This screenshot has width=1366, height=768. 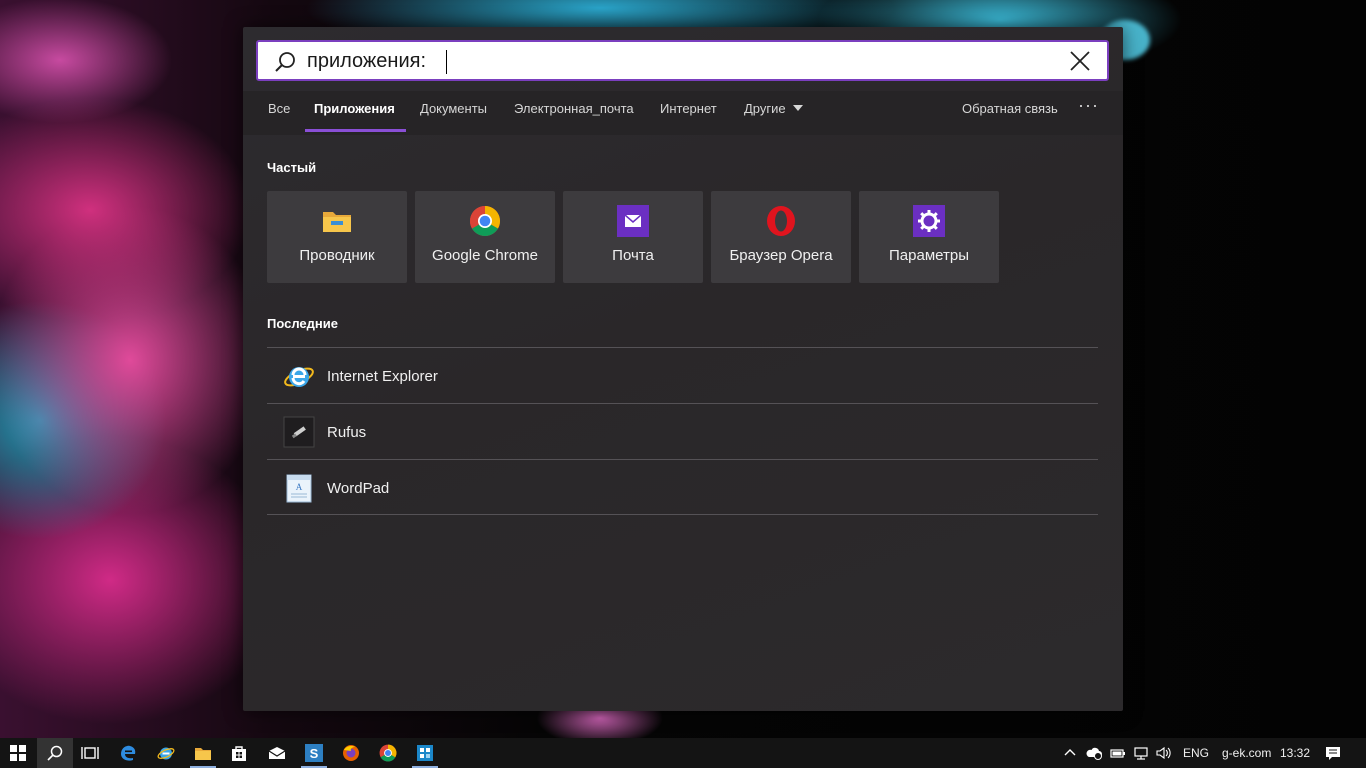 What do you see at coordinates (453, 113) in the screenshot?
I see `tab-documents: Документы` at bounding box center [453, 113].